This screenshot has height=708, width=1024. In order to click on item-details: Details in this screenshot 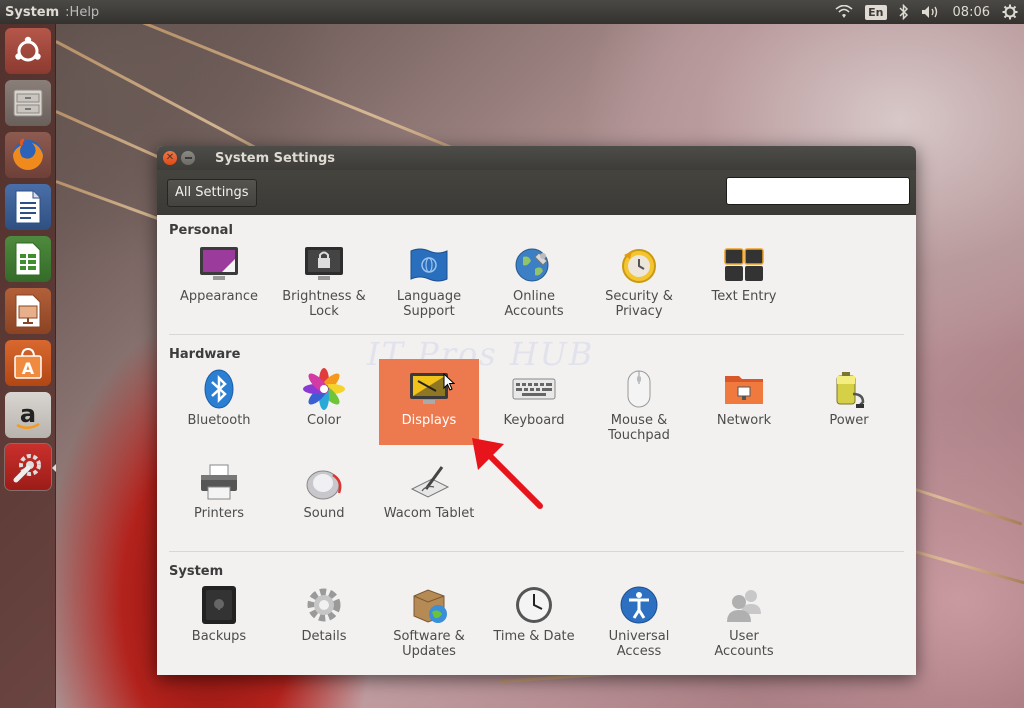, I will do `click(324, 626)`.